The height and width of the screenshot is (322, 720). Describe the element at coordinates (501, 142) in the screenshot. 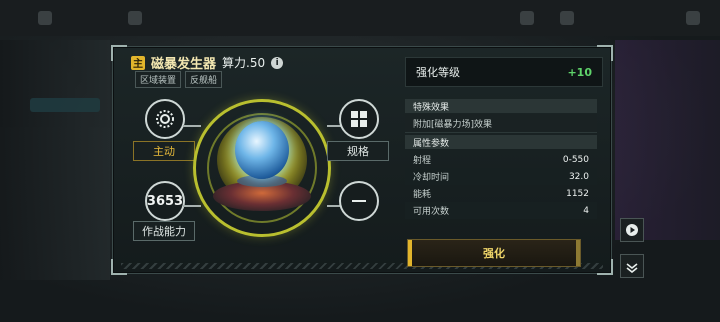

I see `attributes-header: 属性参数` at that location.